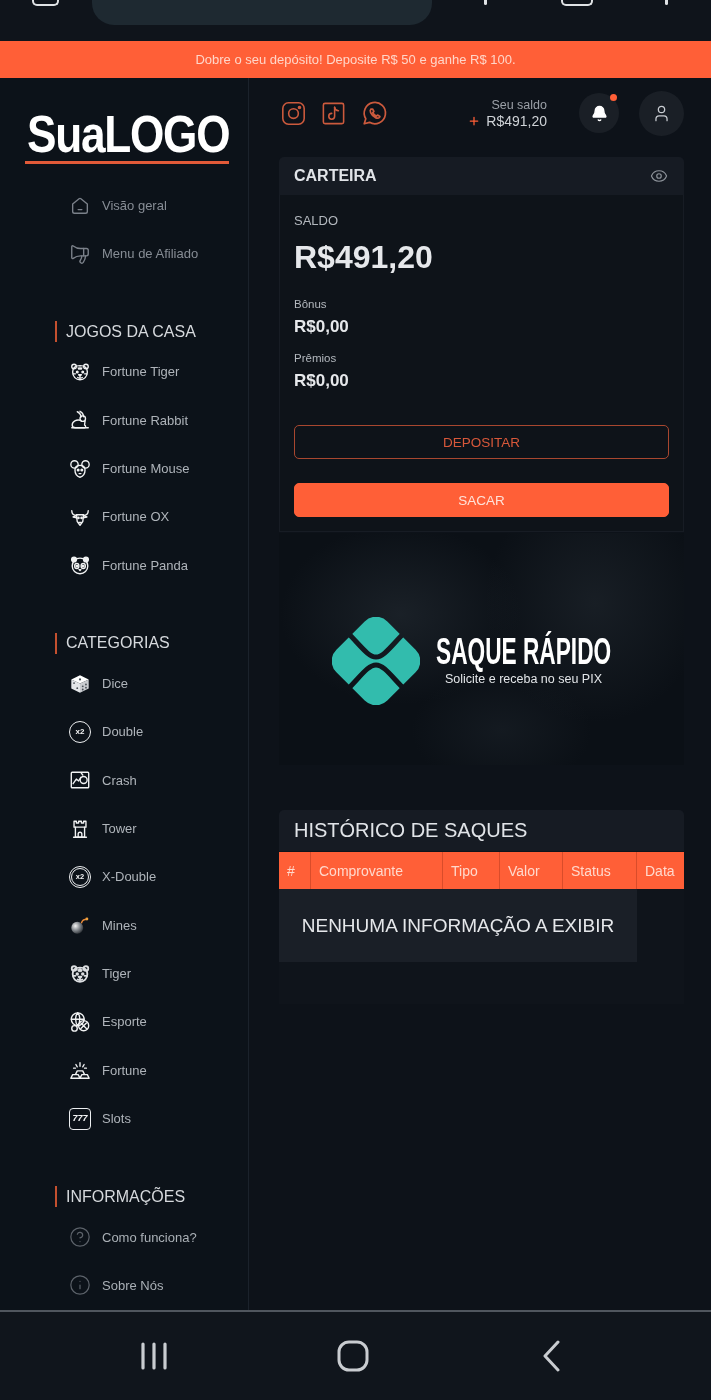  I want to click on megaphone-icon, so click(80, 253).